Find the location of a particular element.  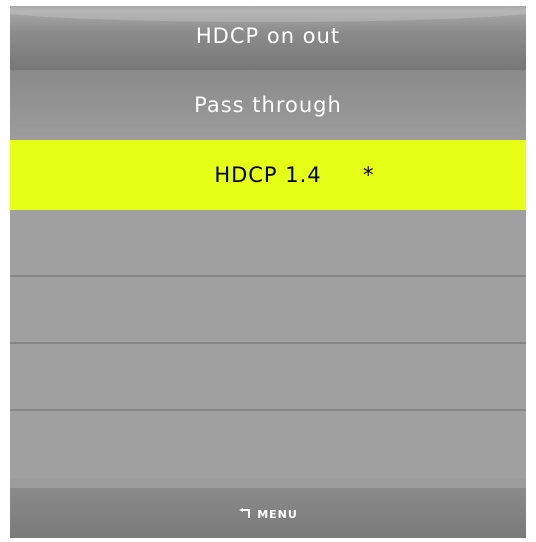

page-title: HDCP on out is located at coordinates (268, 36).